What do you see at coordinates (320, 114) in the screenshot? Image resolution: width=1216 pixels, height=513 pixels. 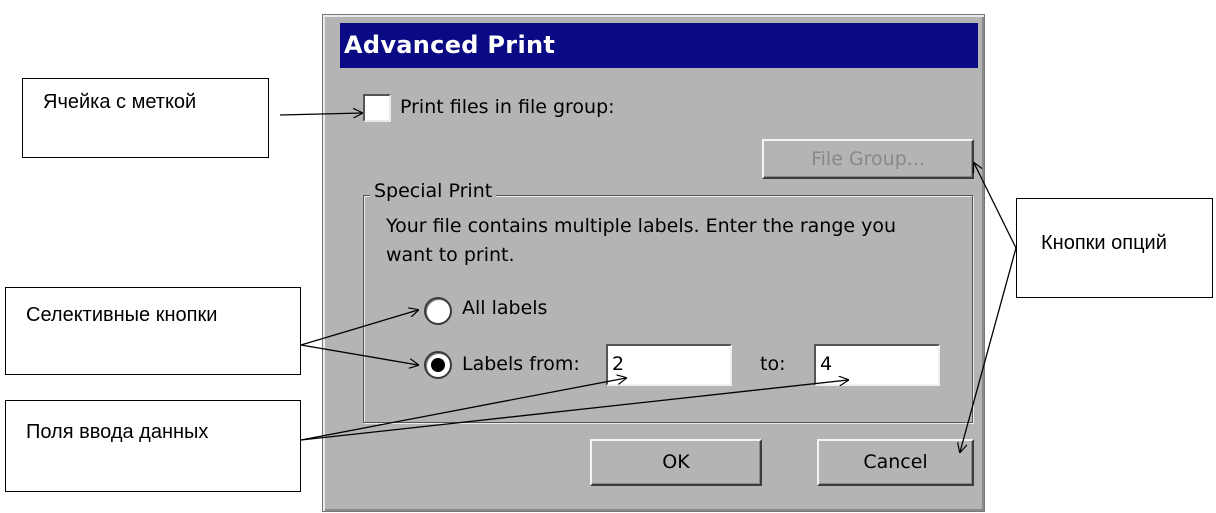 I see `arrow-to-checkbox` at bounding box center [320, 114].